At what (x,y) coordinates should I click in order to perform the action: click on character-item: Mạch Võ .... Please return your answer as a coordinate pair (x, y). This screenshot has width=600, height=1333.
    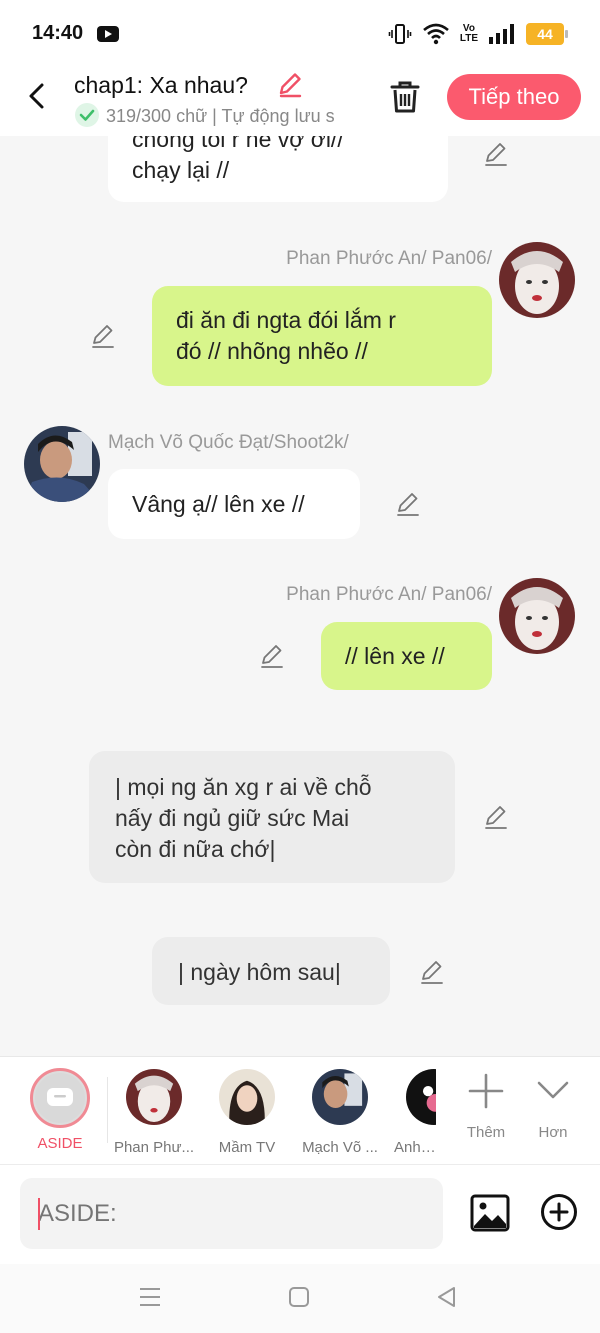
    Looking at the image, I should click on (340, 1112).